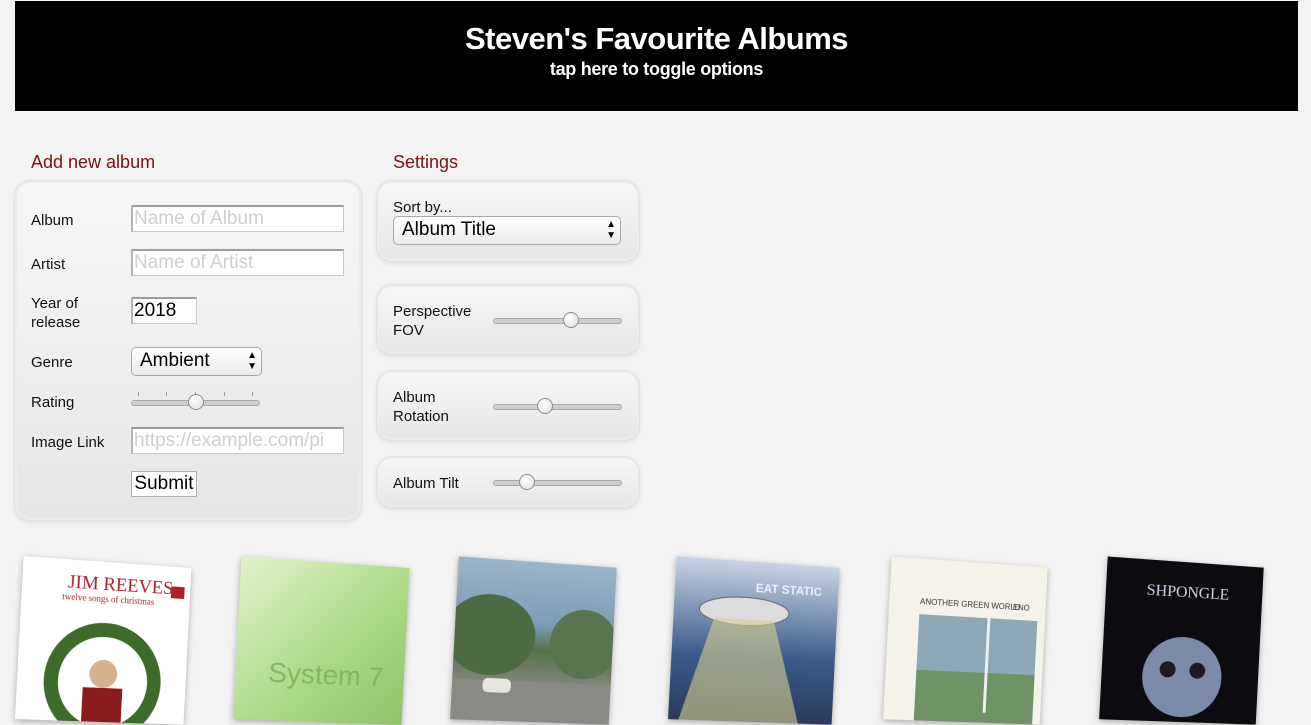  I want to click on artist-label: Artist, so click(48, 264).